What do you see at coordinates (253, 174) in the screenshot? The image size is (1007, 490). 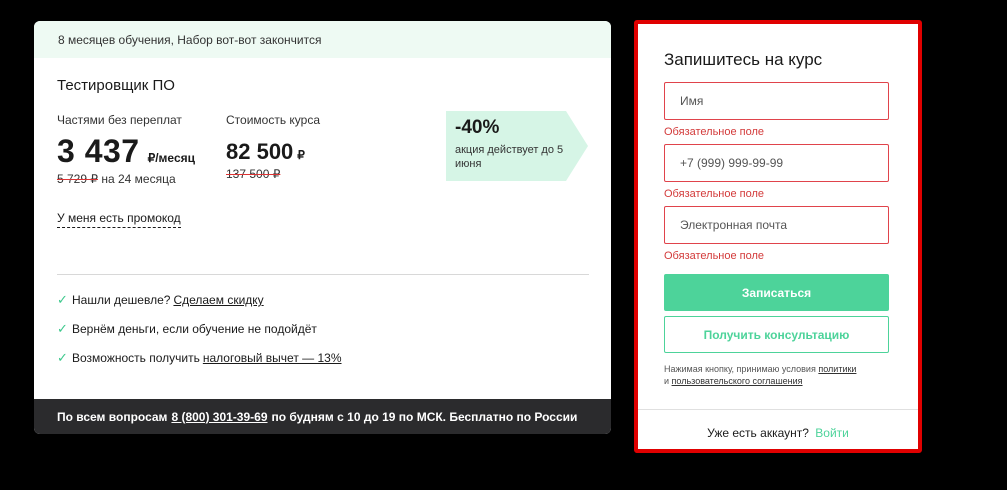 I see `full-old-price: 137 500 ₽` at bounding box center [253, 174].